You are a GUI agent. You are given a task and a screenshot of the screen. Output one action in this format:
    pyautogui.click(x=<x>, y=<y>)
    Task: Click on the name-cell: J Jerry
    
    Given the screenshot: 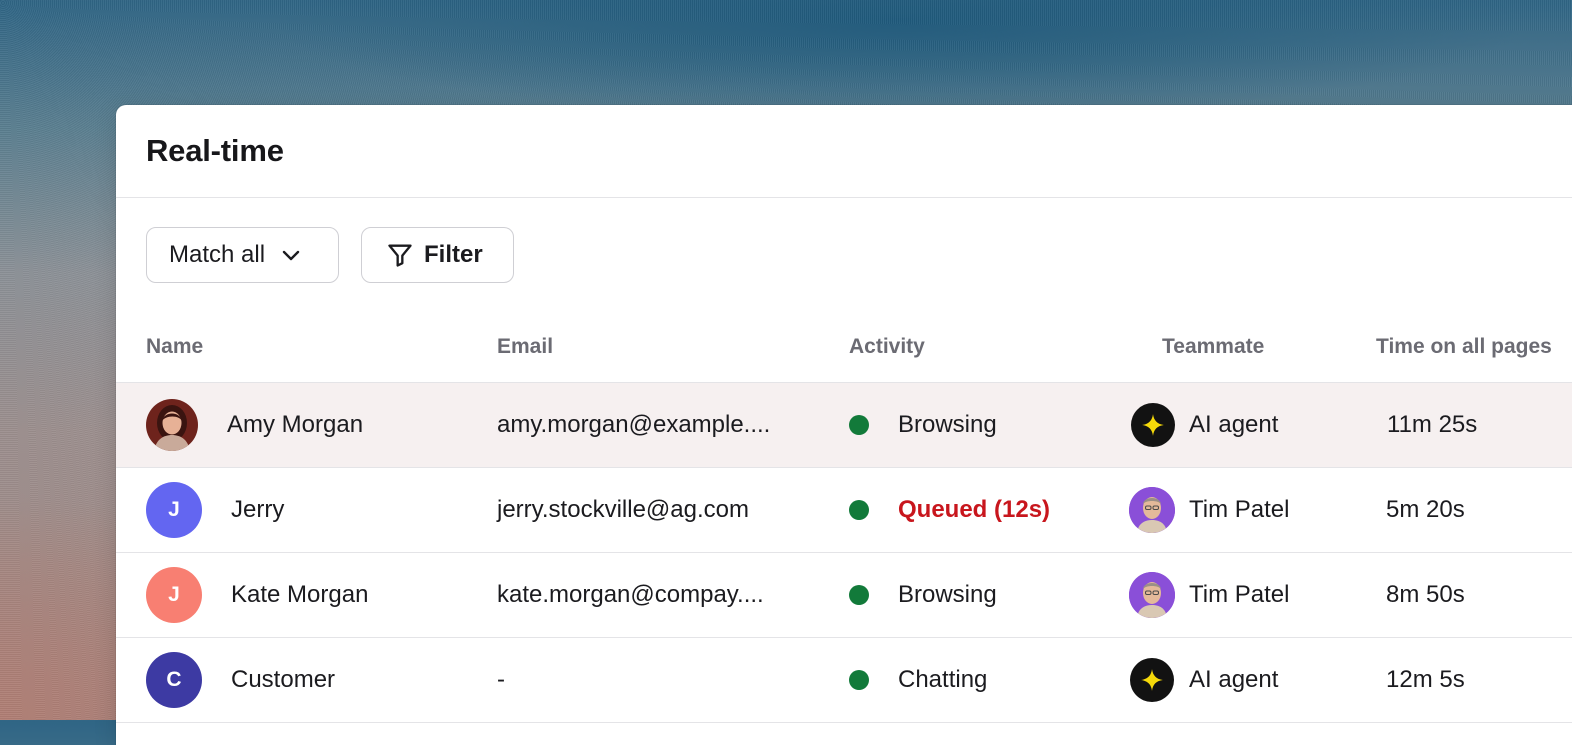 What is the action you would take?
    pyautogui.click(x=215, y=510)
    